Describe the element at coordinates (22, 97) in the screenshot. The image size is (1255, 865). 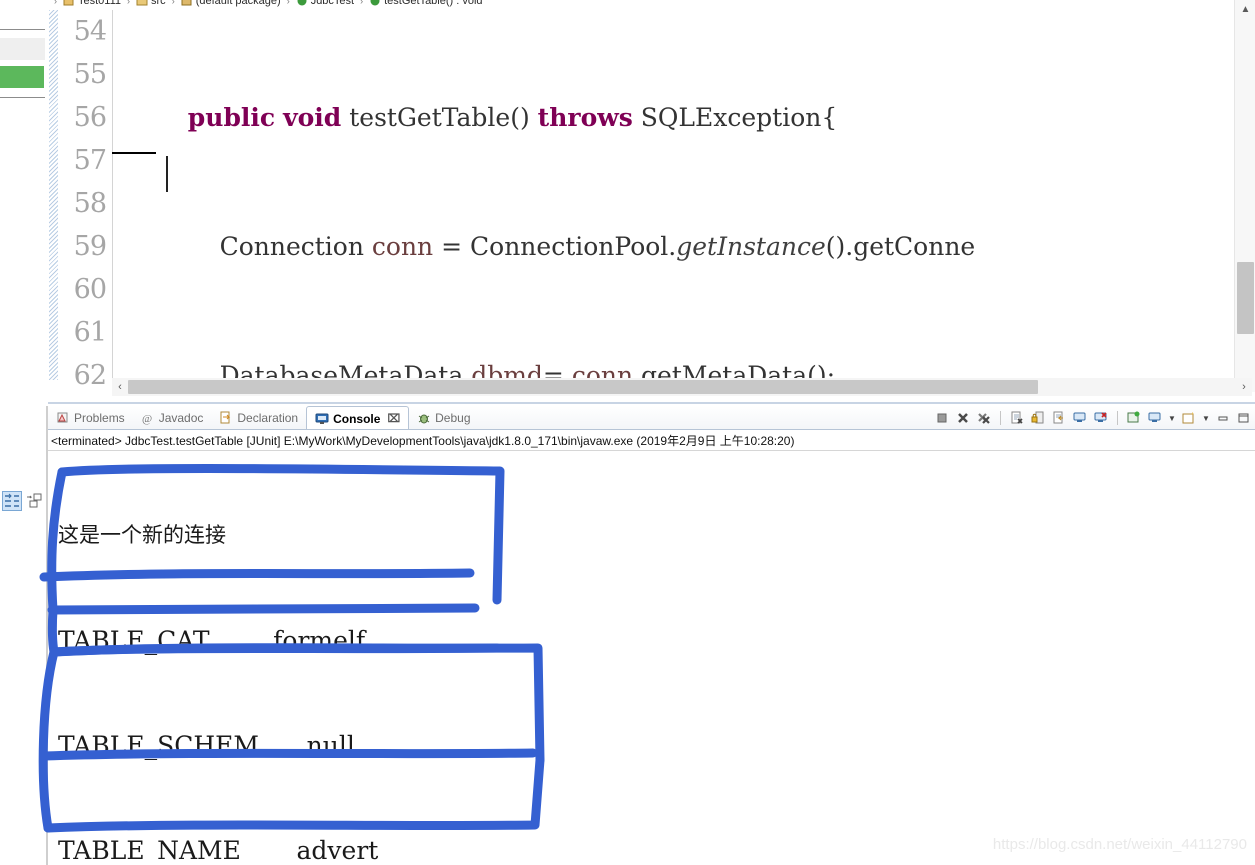
I see `junit-divider-bottom` at that location.